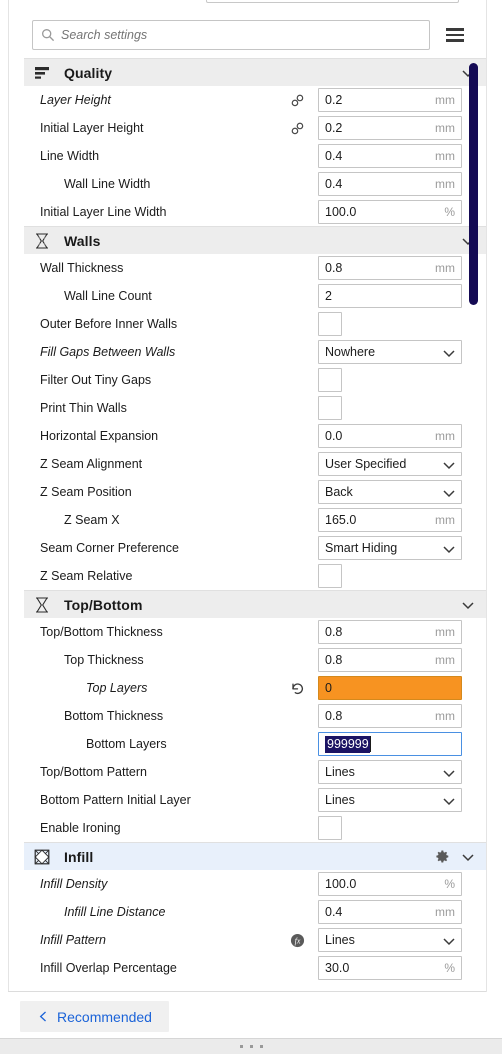 The height and width of the screenshot is (1054, 502). What do you see at coordinates (43, 1016) in the screenshot?
I see `chevron-left-icon` at bounding box center [43, 1016].